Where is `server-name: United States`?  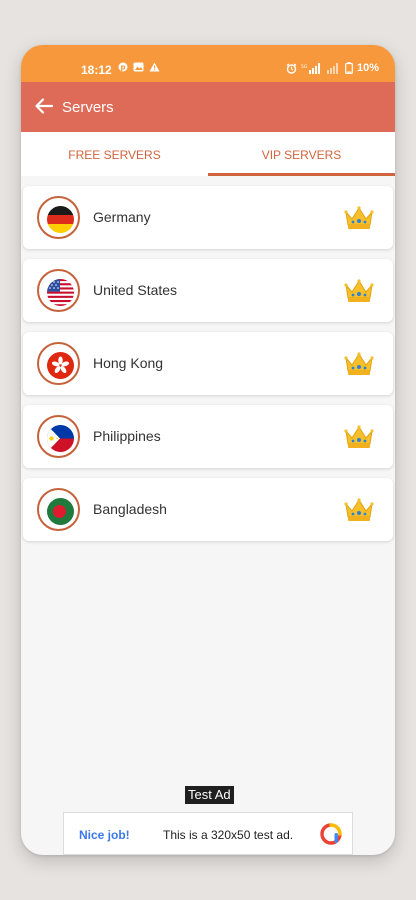 server-name: United States is located at coordinates (135, 290).